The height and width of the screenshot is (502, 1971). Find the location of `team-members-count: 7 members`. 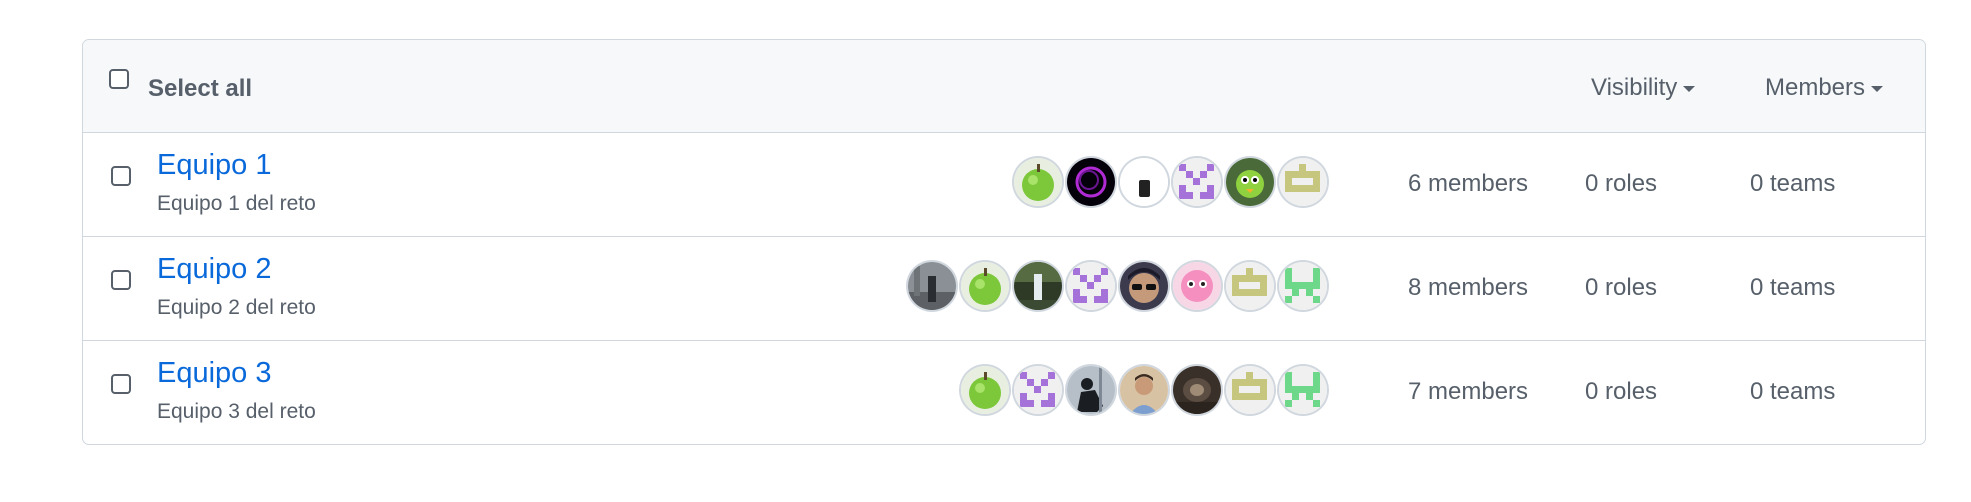

team-members-count: 7 members is located at coordinates (1468, 392).